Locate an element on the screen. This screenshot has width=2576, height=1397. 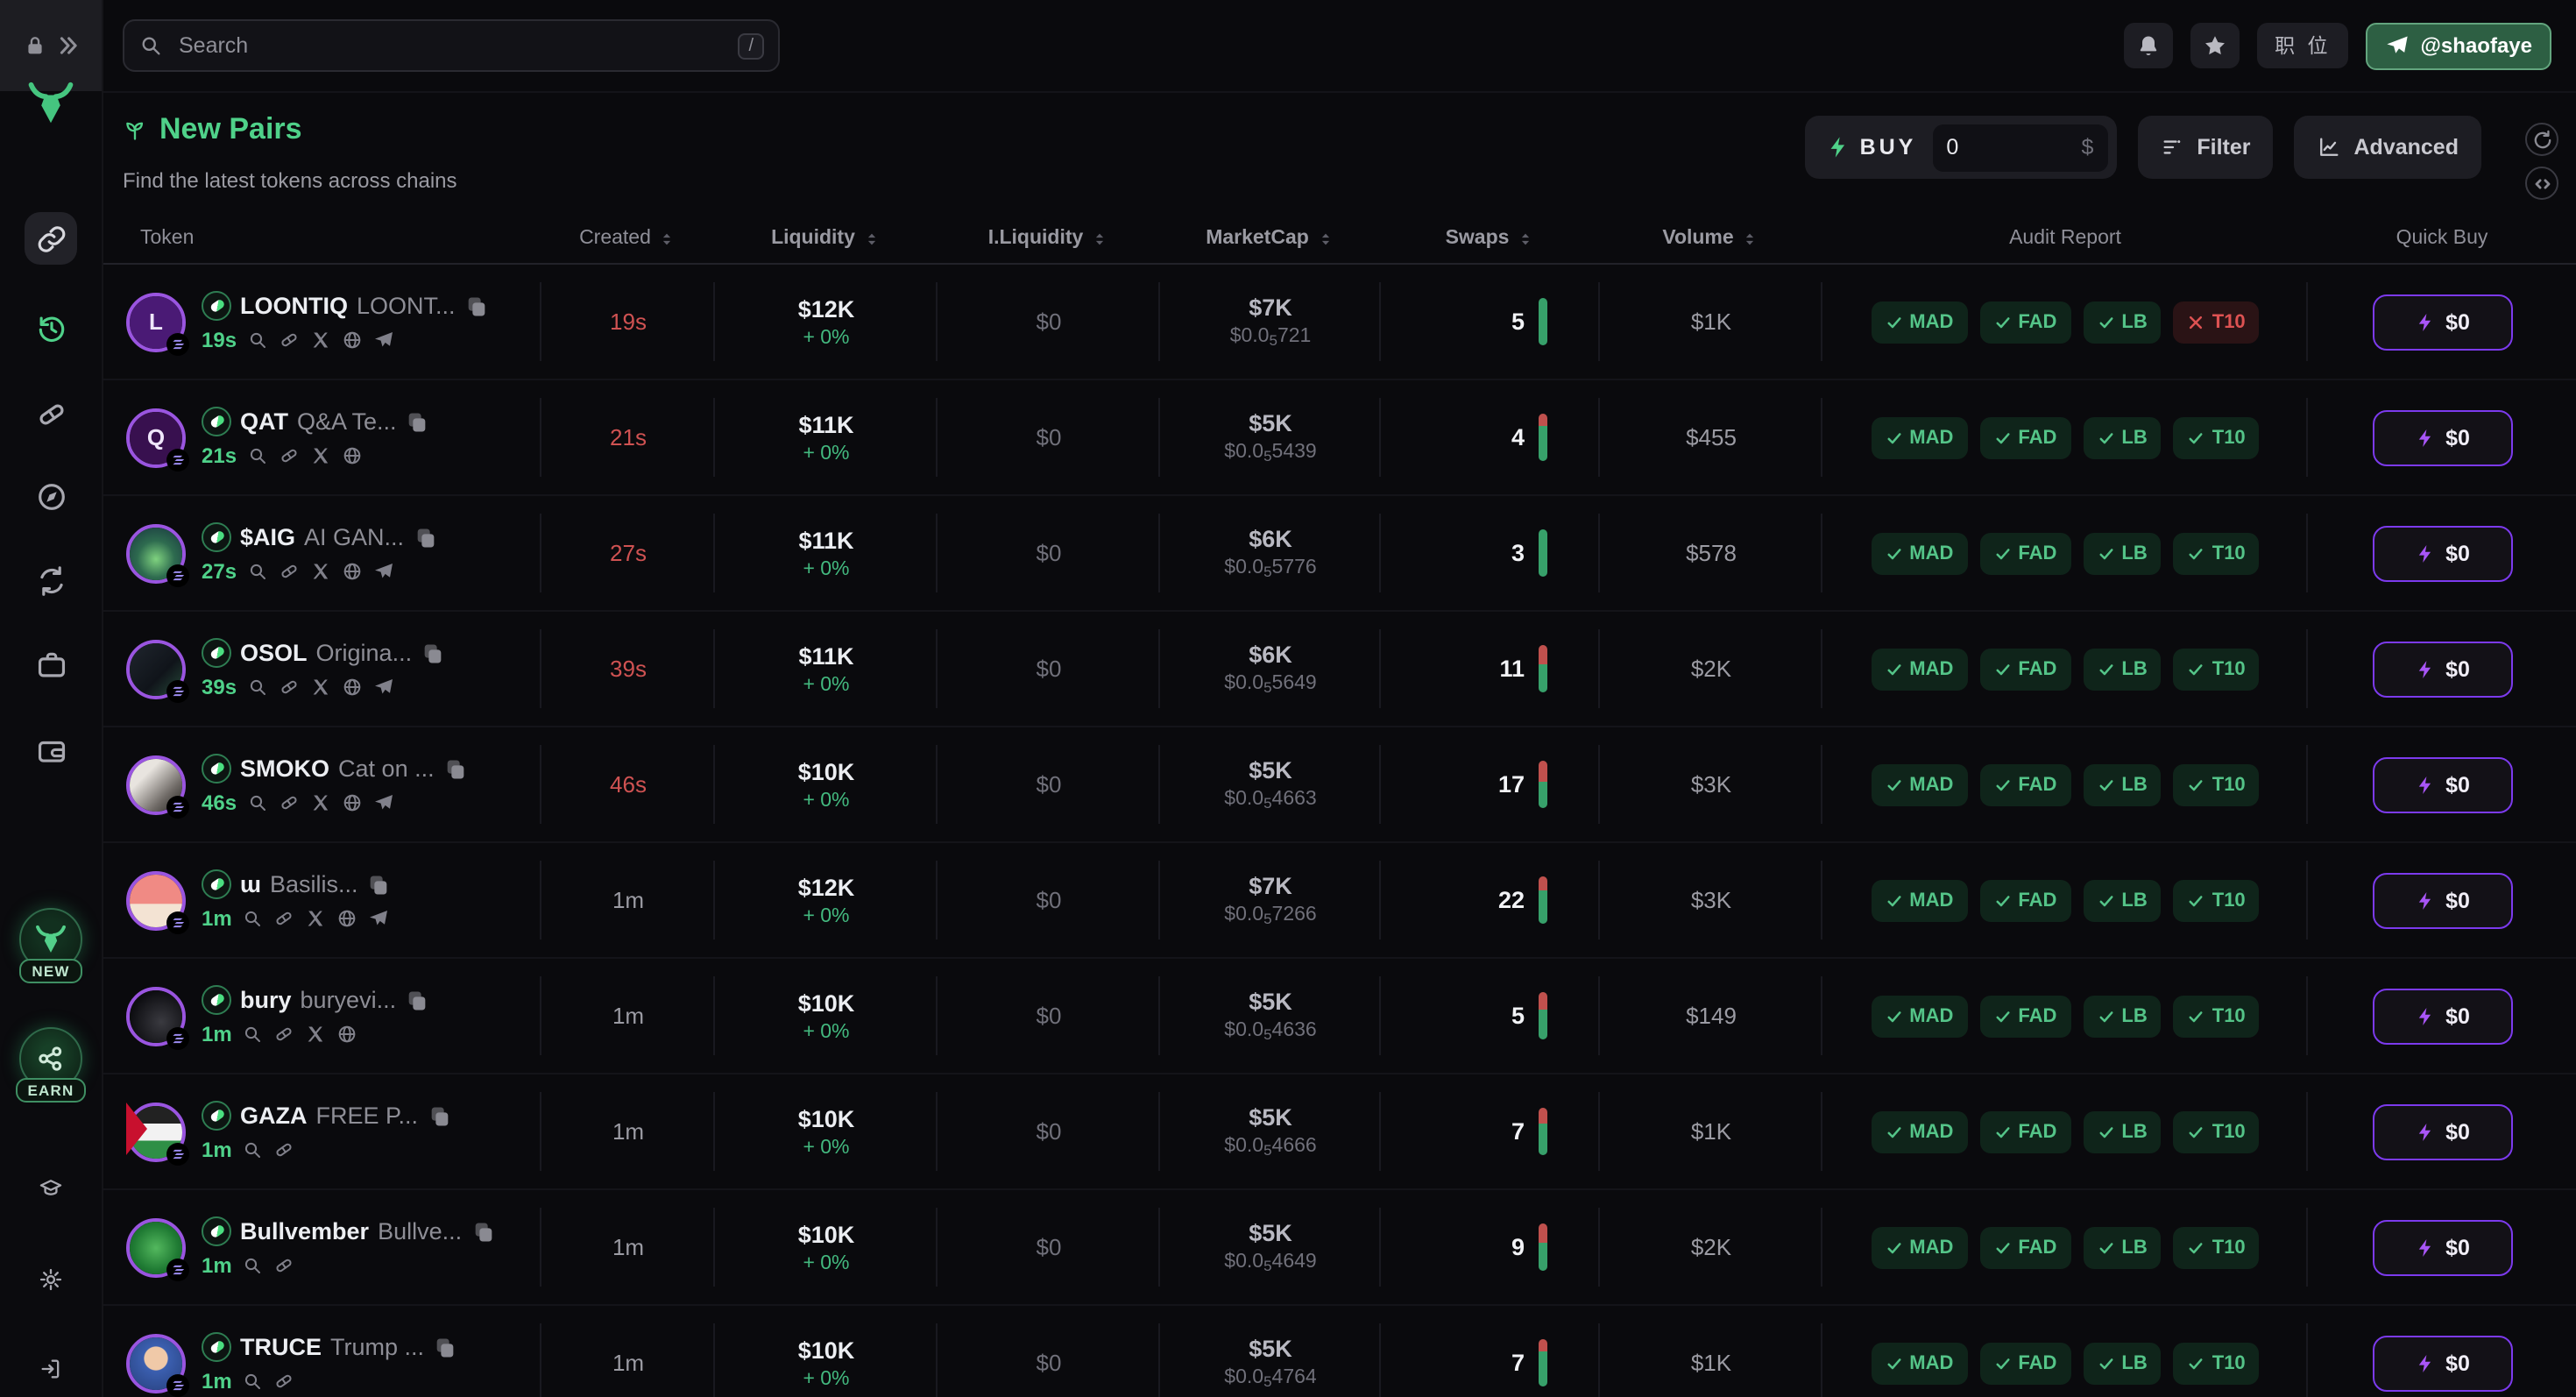
refresh-button is located at coordinates (2541, 139).